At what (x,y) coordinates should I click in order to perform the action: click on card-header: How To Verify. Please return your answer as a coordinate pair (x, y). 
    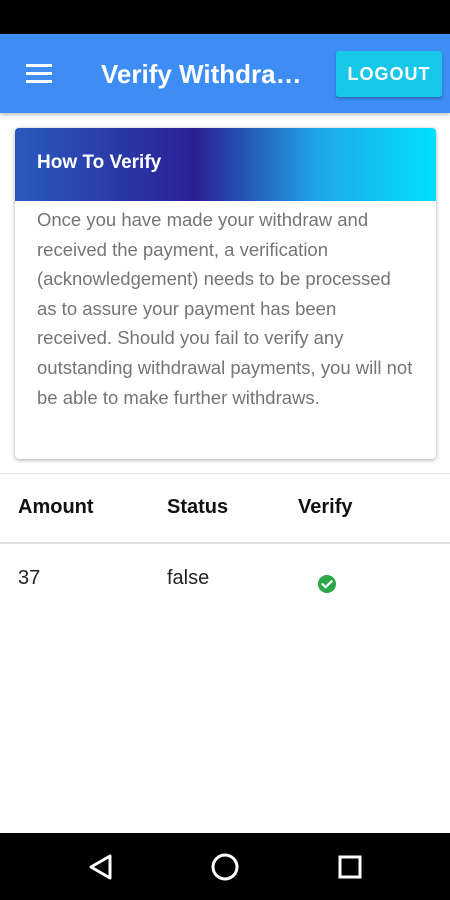
    Looking at the image, I should click on (225, 164).